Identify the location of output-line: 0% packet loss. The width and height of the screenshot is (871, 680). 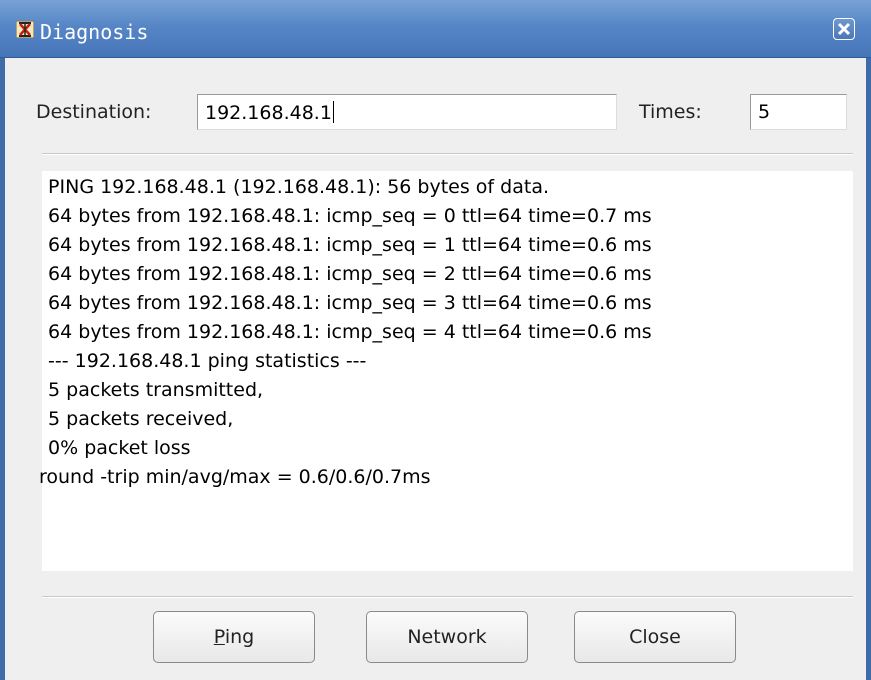
(116, 448).